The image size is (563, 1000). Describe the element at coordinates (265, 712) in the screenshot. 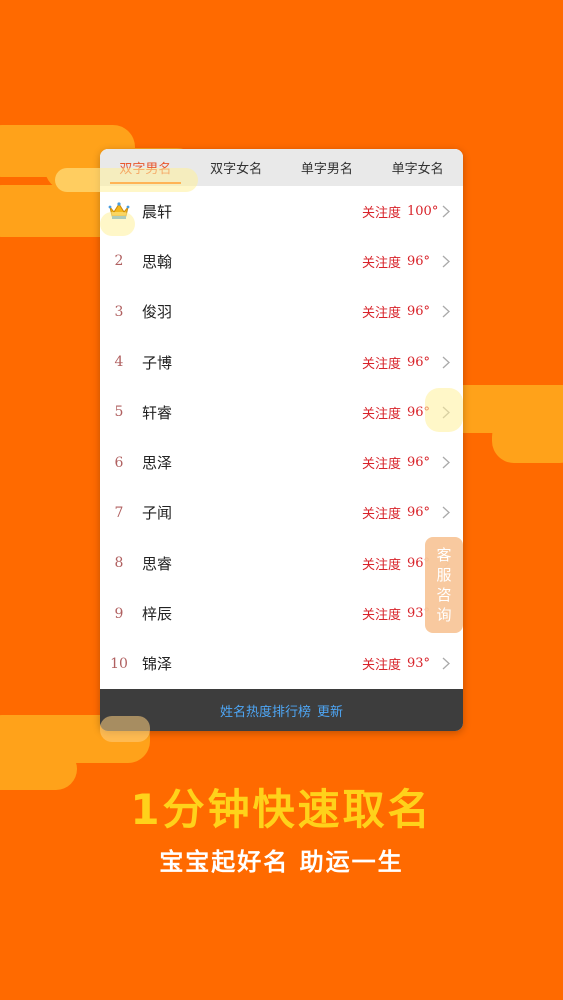

I see `footer-title: 姓名热度排行榜` at that location.